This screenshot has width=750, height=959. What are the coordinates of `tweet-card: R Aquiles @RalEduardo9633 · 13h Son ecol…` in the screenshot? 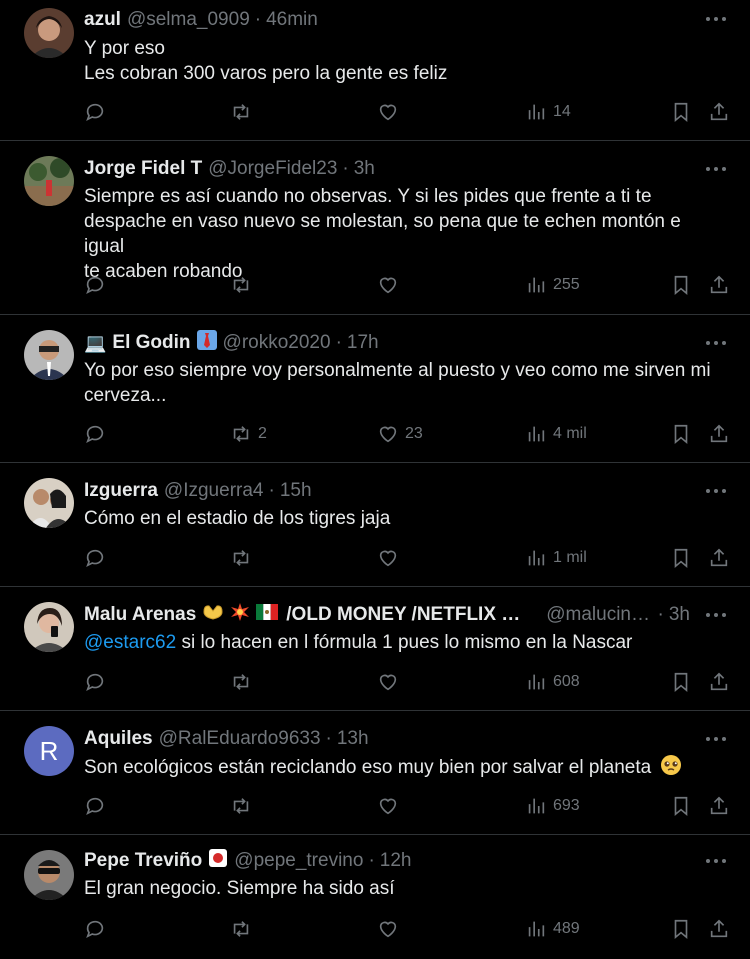 It's located at (375, 773).